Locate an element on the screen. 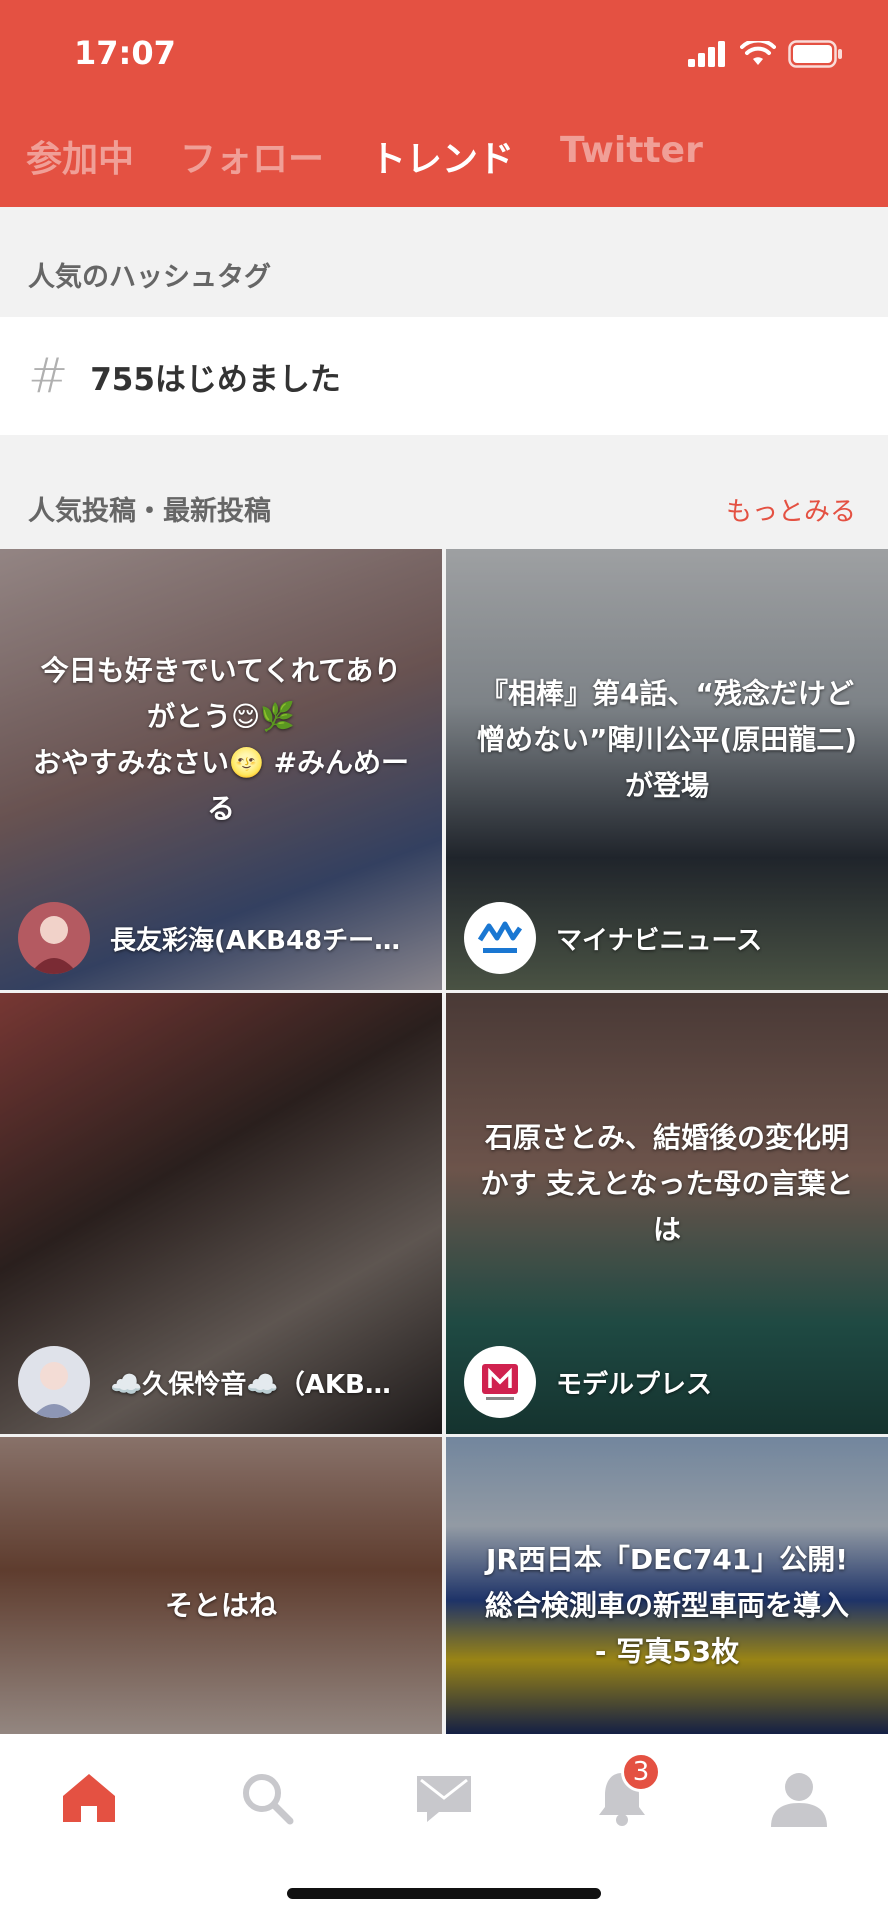 This screenshot has width=888, height=1920. post-card: JR西日本「DEC741」公開! 総合検測車の新型車両を導入 - 写真53枚 is located at coordinates (667, 1585).